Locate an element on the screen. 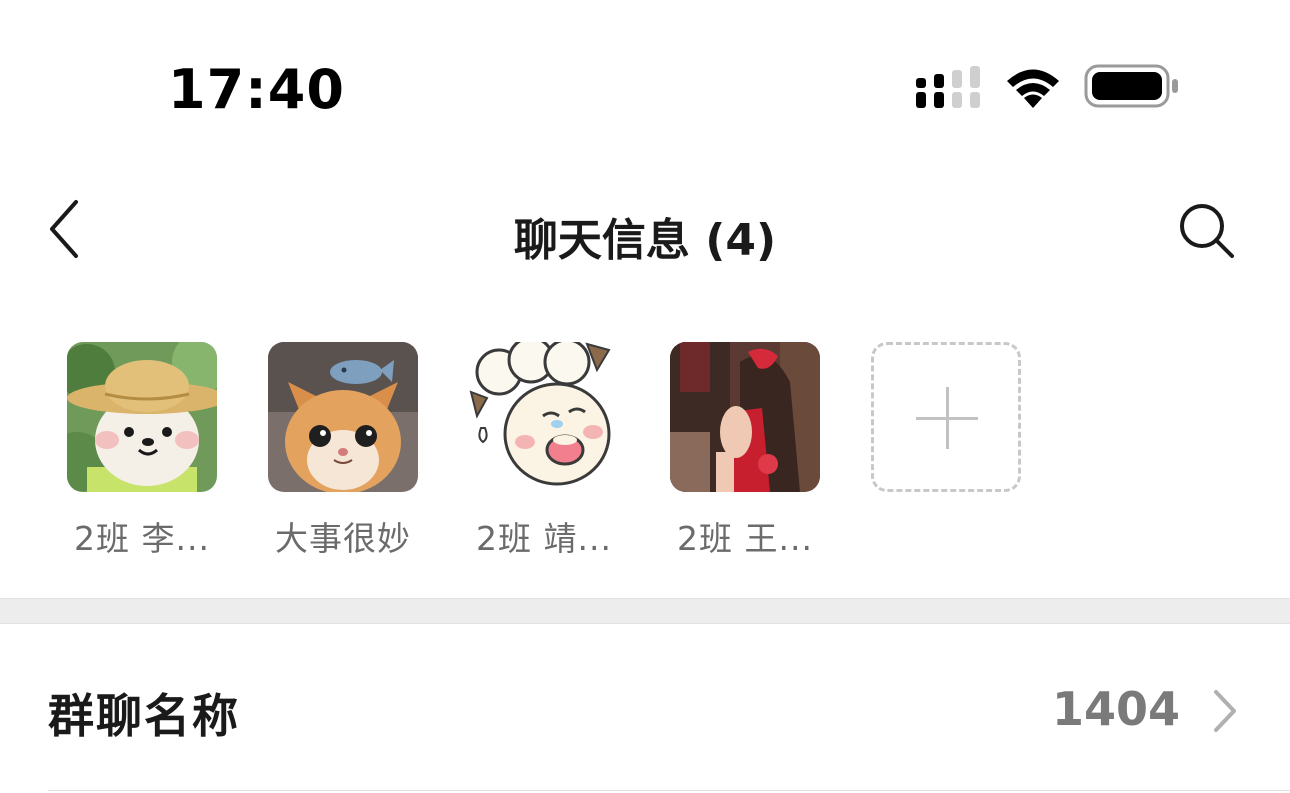 Image resolution: width=1290 pixels, height=793 pixels. cellular-signal-icon is located at coordinates (948, 87).